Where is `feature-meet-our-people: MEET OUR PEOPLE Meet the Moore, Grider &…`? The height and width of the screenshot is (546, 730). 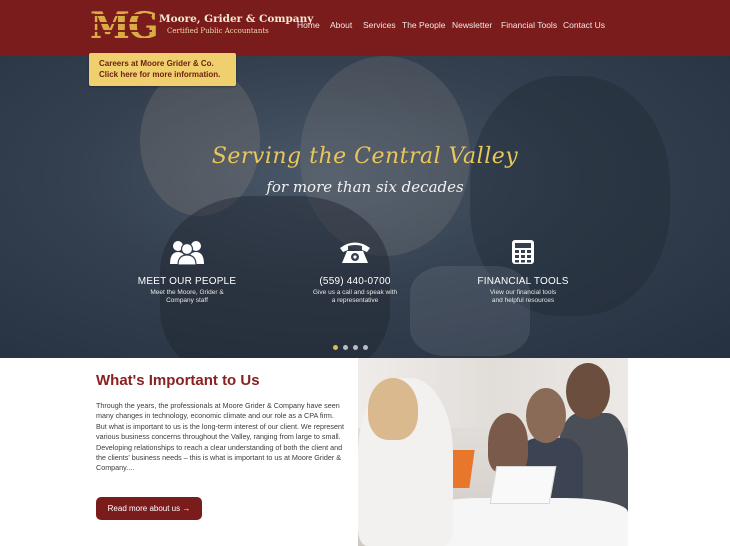
feature-meet-our-people: MEET OUR PEOPLE Meet the Moore, Grider &… is located at coordinates (187, 271).